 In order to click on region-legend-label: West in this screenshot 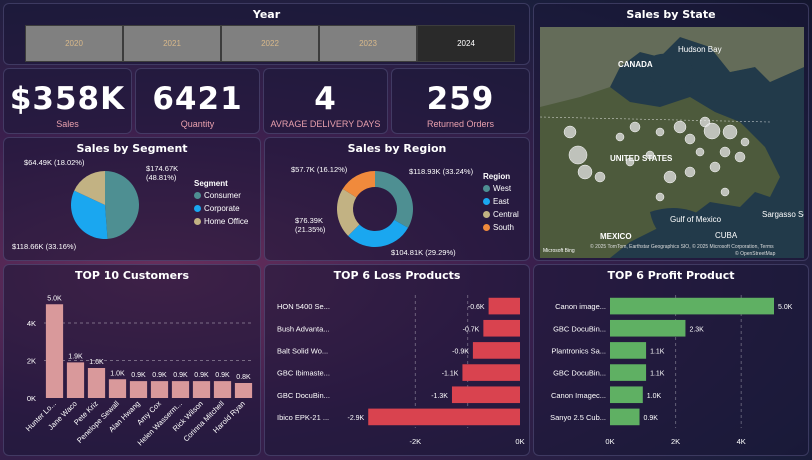, I will do `click(502, 188)`.